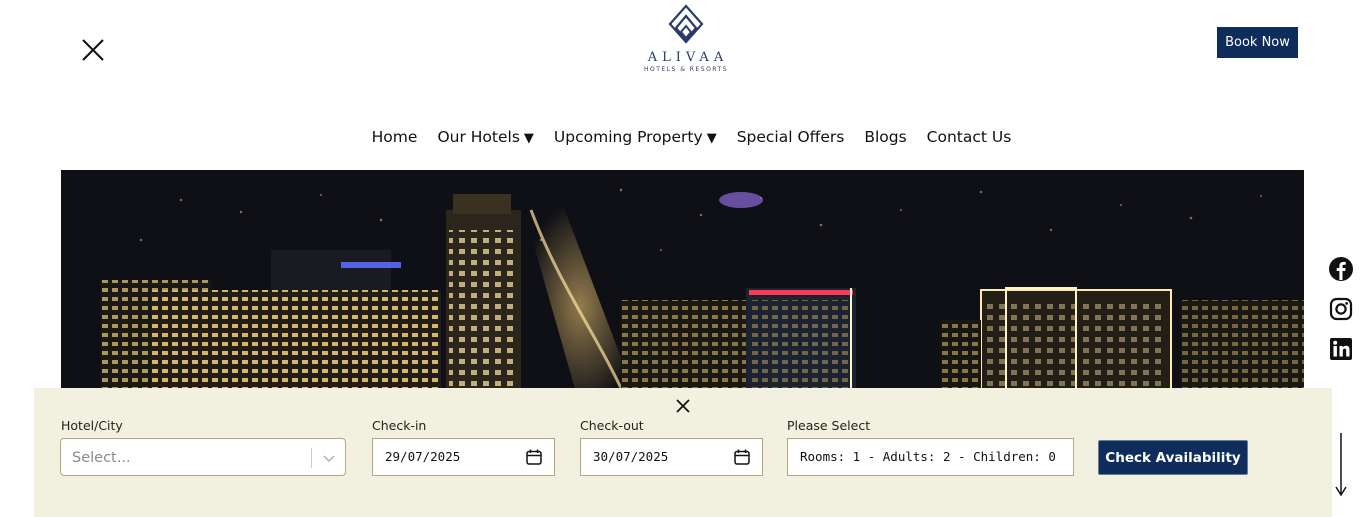  I want to click on book-now-button: Book Now, so click(1257, 42).